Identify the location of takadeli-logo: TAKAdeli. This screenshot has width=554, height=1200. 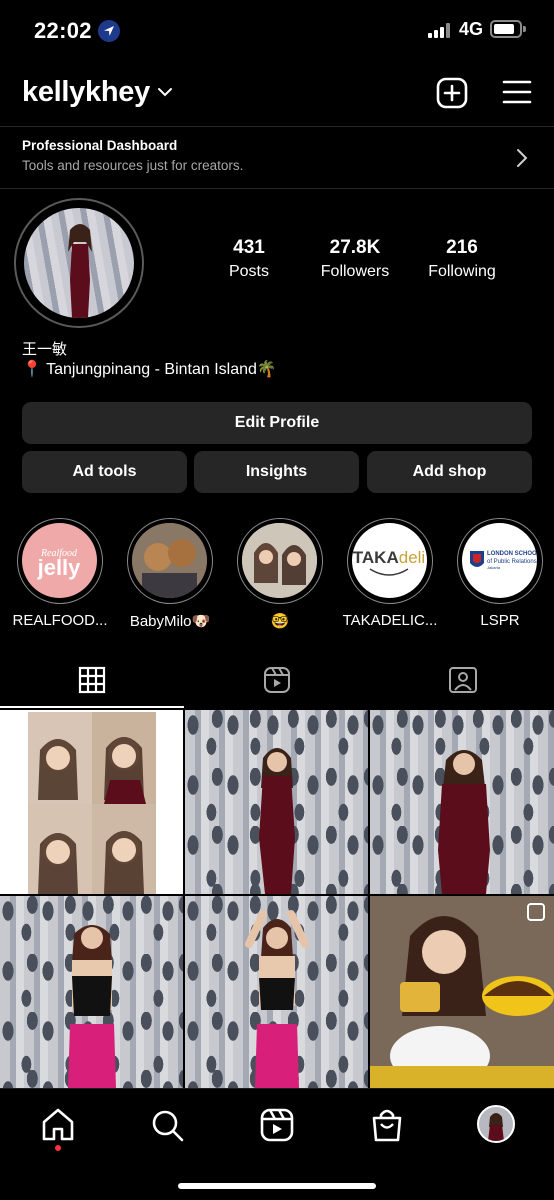
(389, 560).